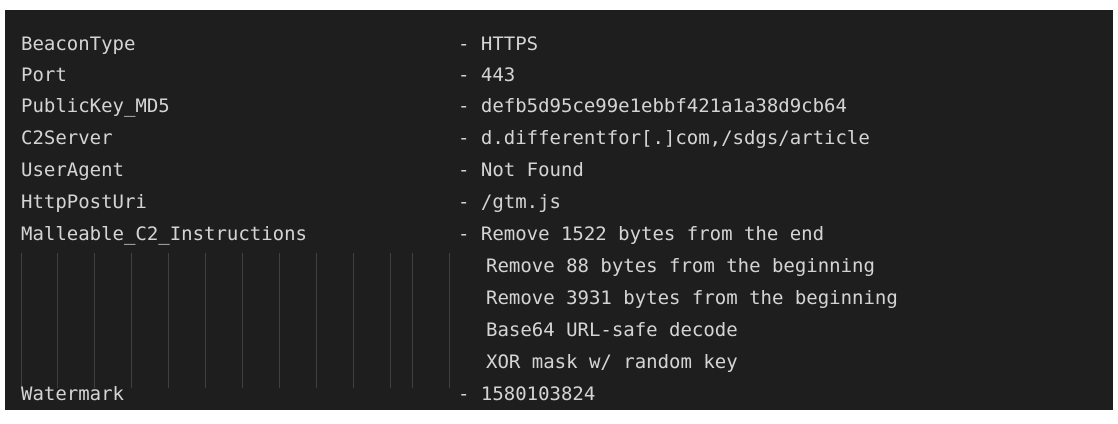 This screenshot has width=1118, height=424. Describe the element at coordinates (371, 362) in the screenshot. I see `instruction-line: XOR mask w/ random key` at that location.